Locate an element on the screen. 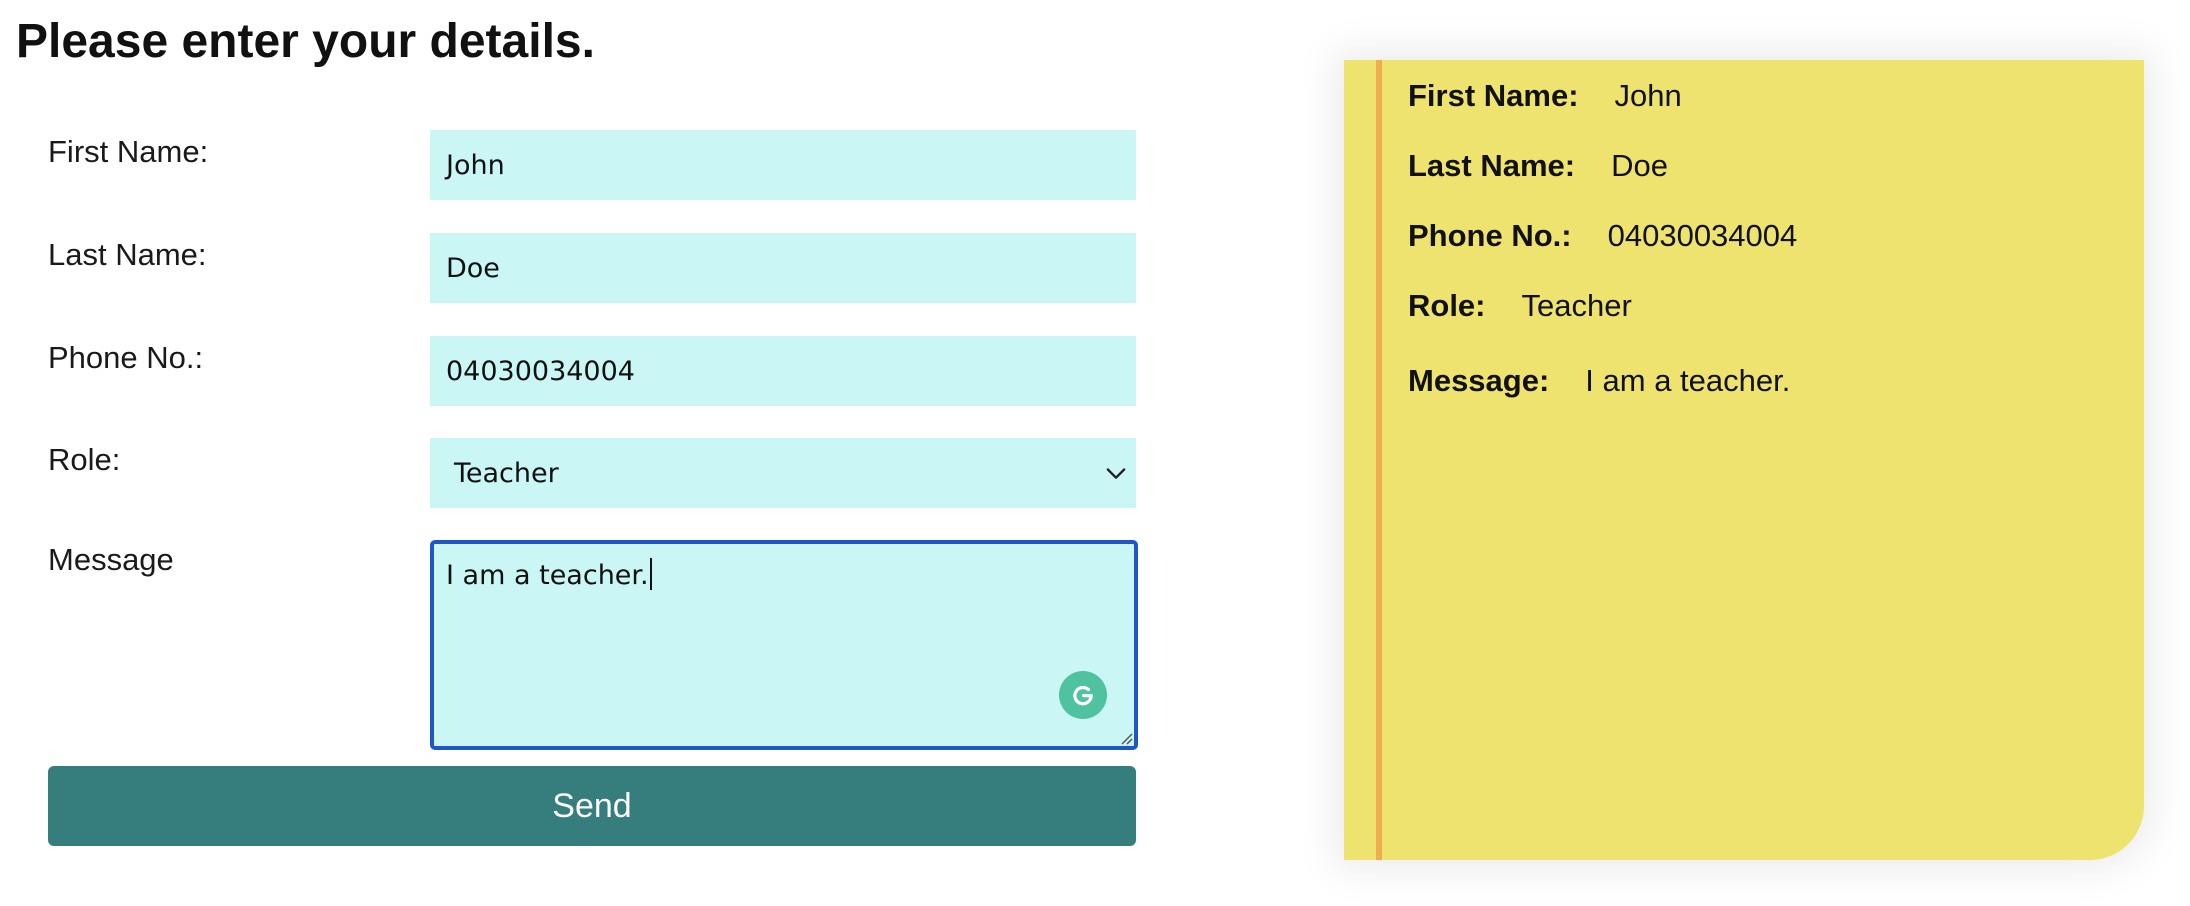 The width and height of the screenshot is (2190, 906). preview-message: Message: I am a teacher. is located at coordinates (1599, 381).